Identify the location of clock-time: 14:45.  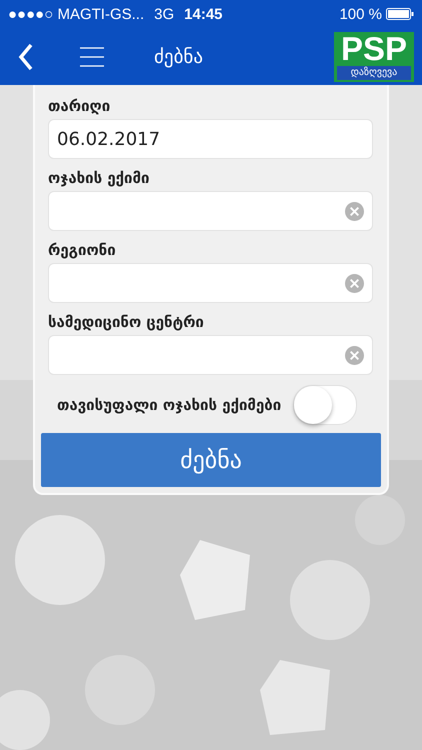
(203, 14).